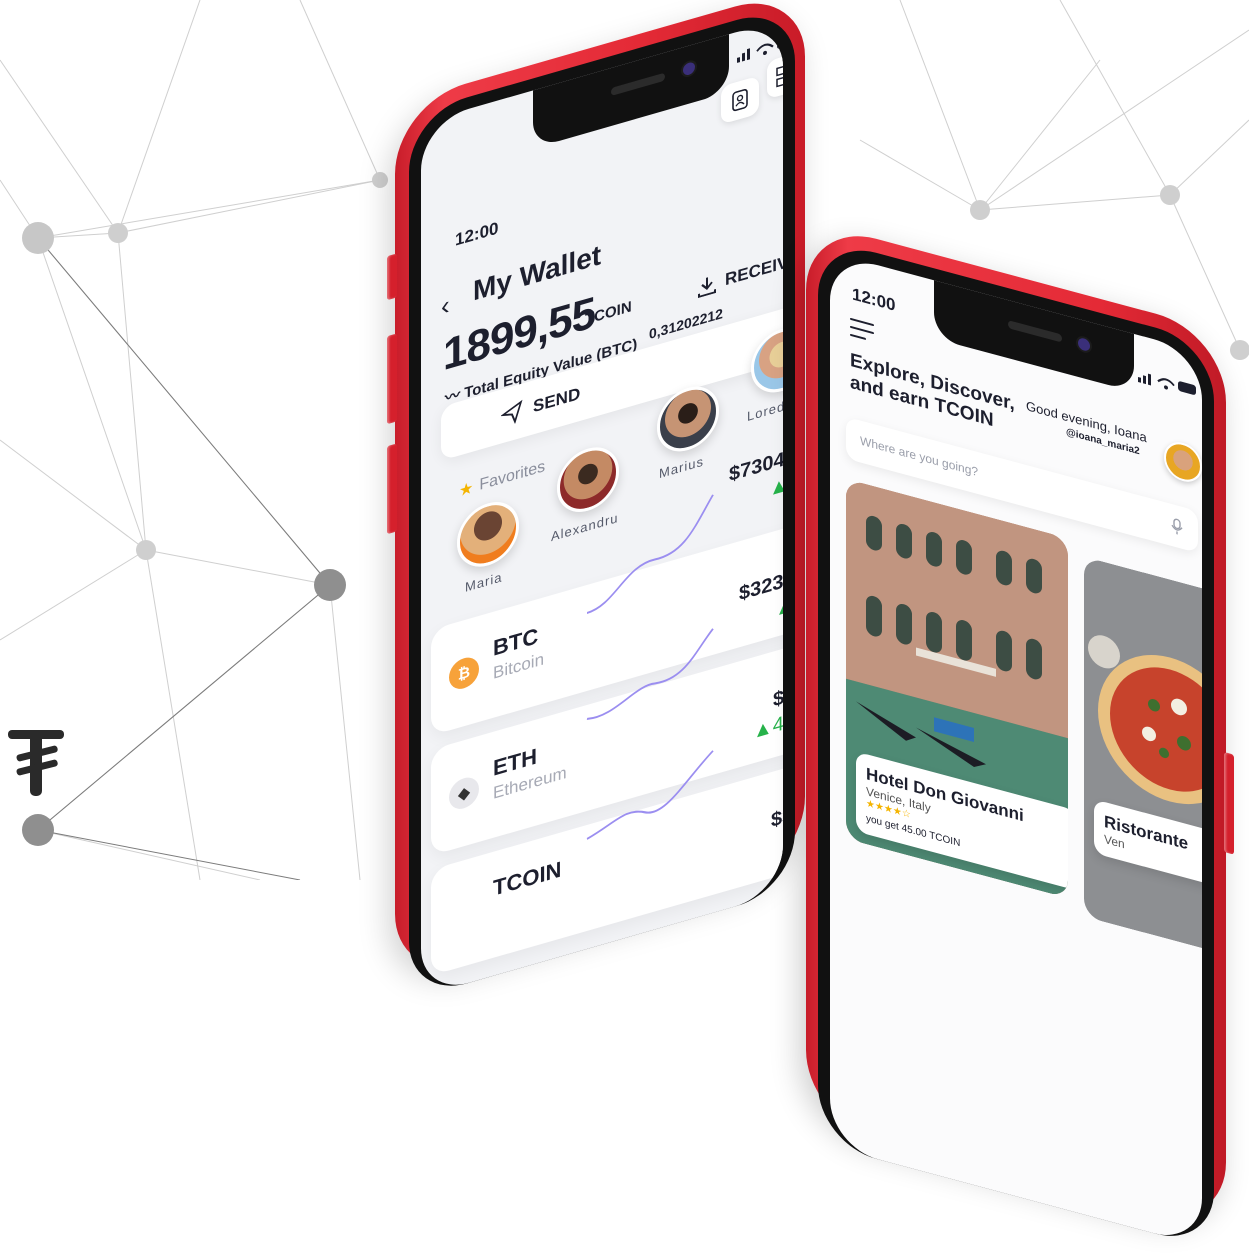 The image size is (1249, 1255). I want to click on restaurant-card: Ristorante Ven, so click(1143, 758).